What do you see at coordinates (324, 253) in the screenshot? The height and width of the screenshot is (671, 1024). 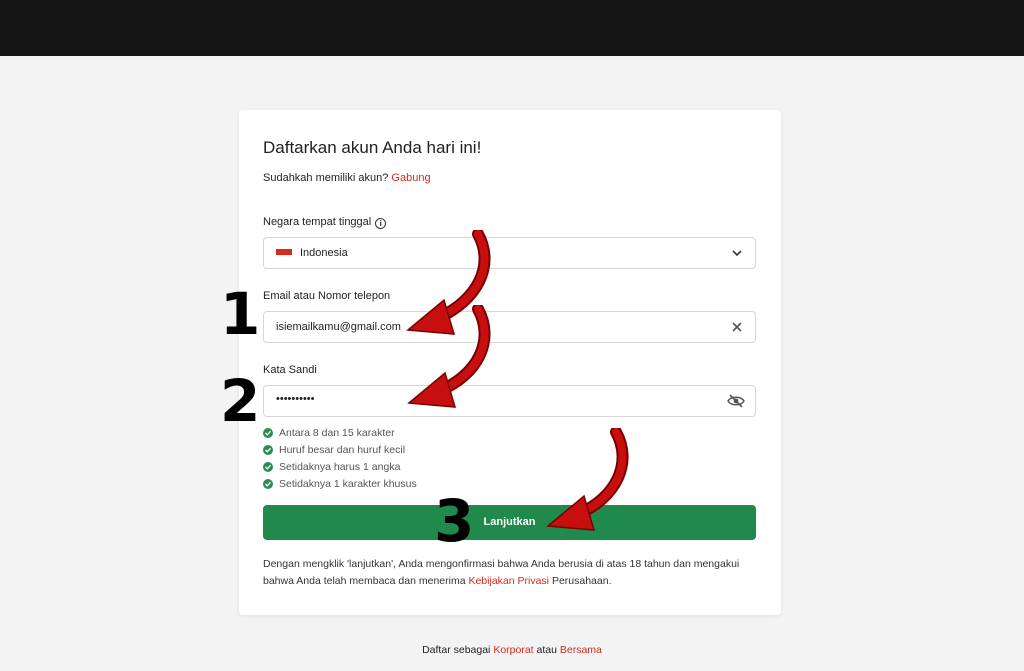 I see `country-value: Indonesia` at bounding box center [324, 253].